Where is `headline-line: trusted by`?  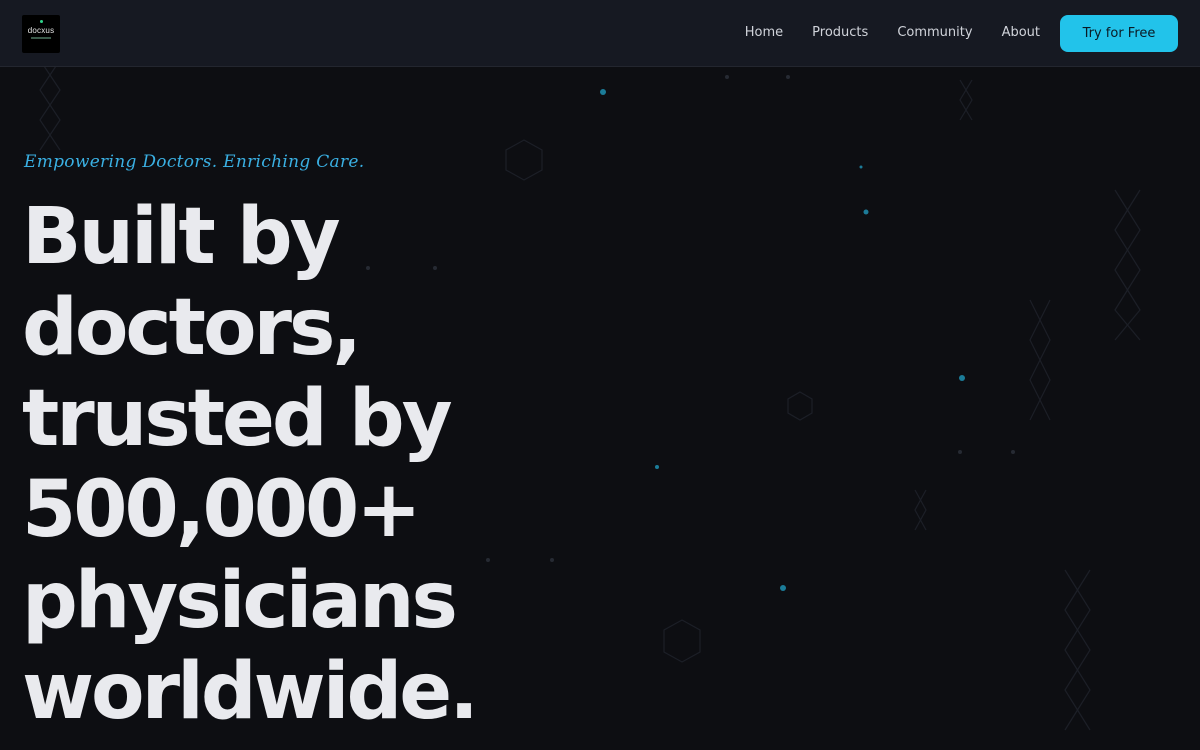
headline-line: trusted by is located at coordinates (237, 419).